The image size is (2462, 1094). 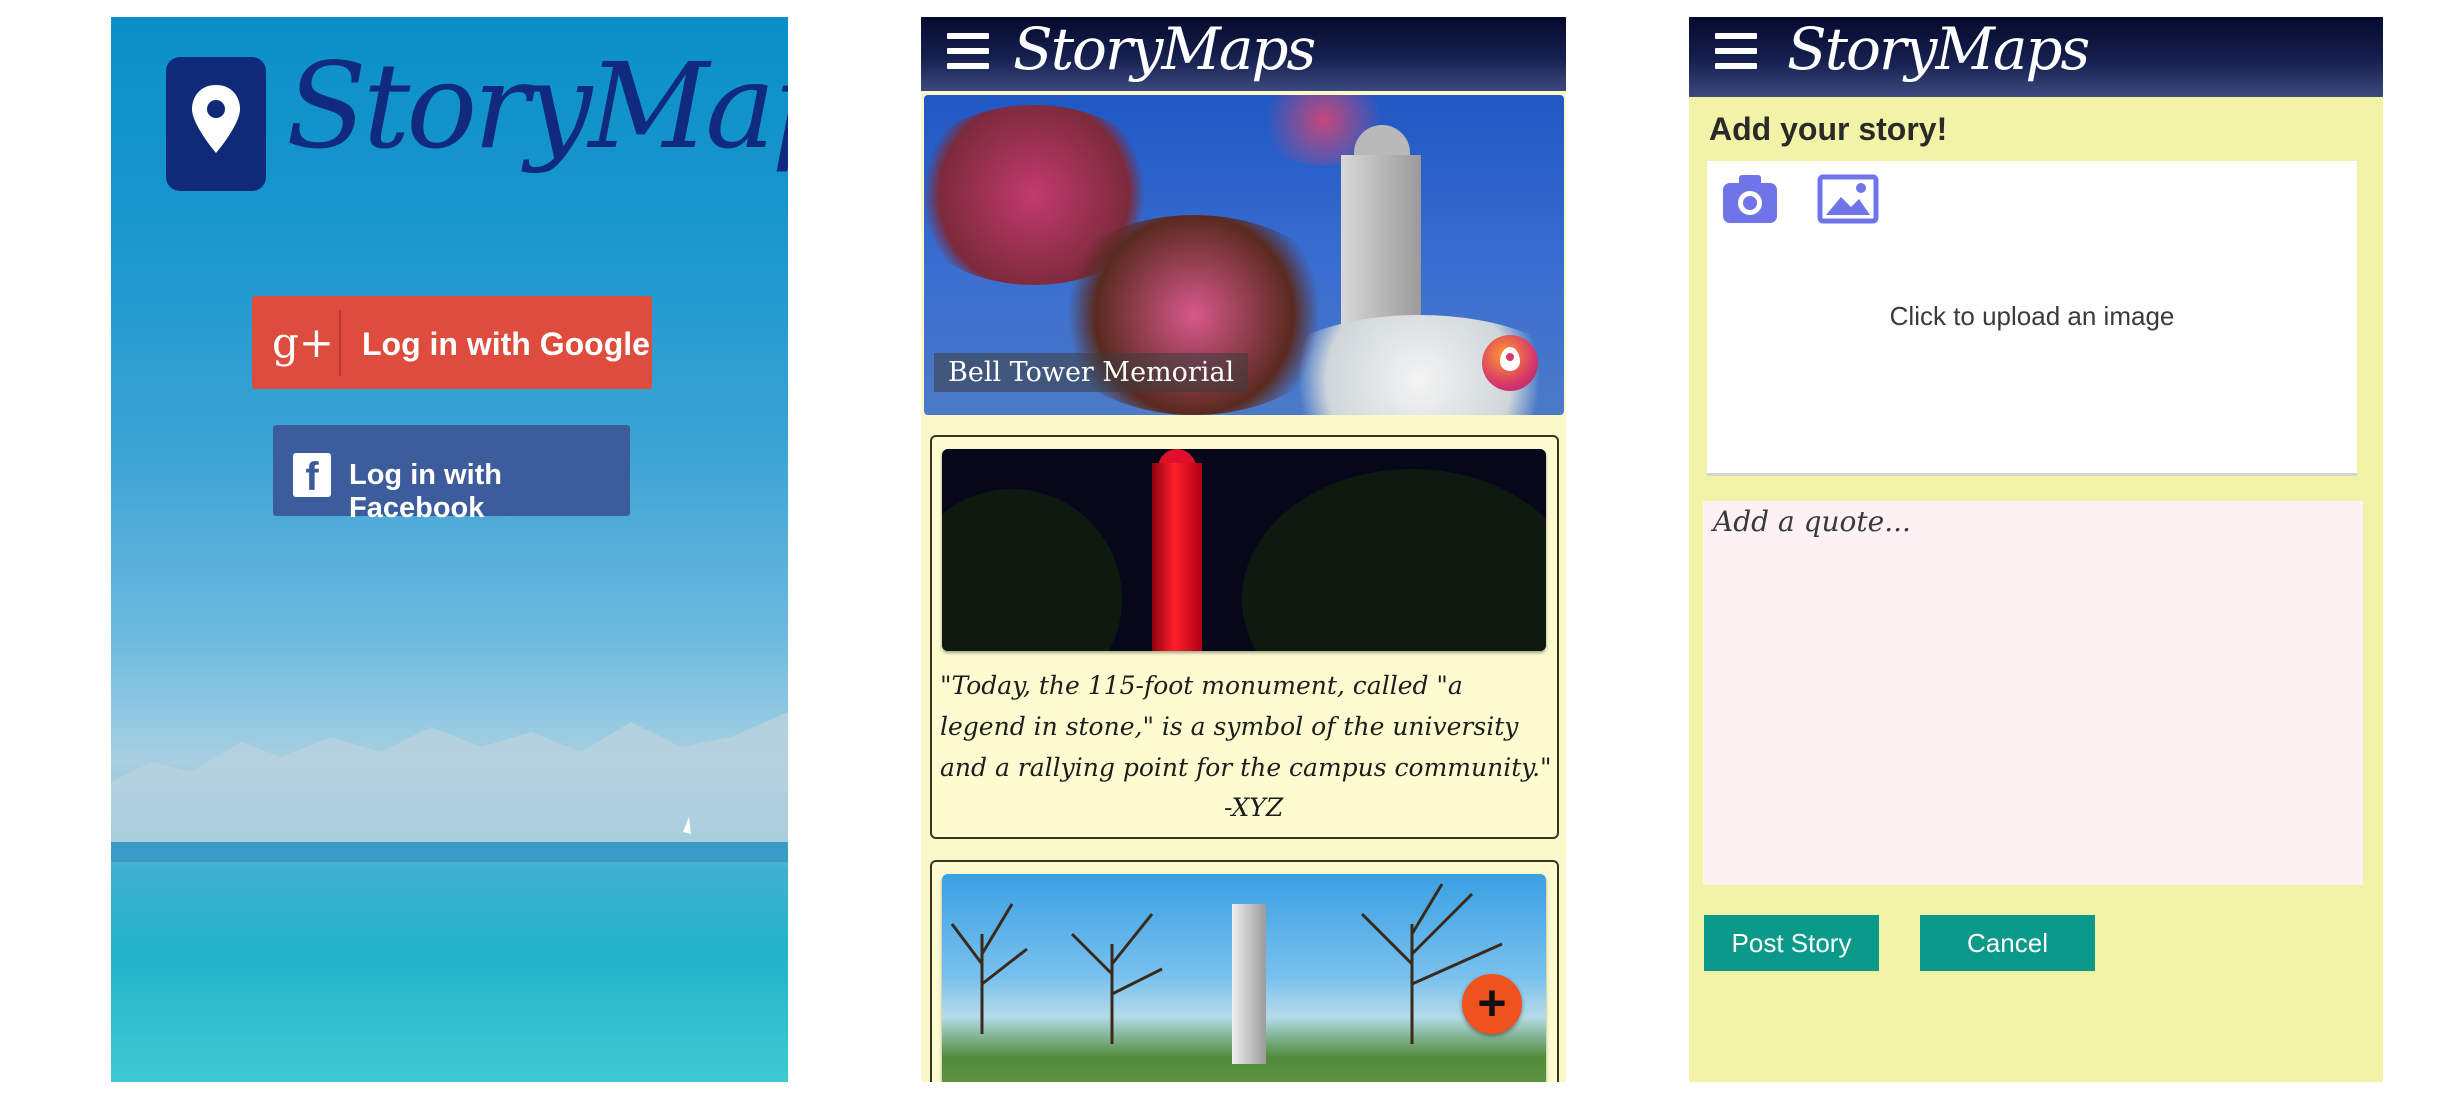 What do you see at coordinates (2007, 943) in the screenshot?
I see `cancel-button: Cancel` at bounding box center [2007, 943].